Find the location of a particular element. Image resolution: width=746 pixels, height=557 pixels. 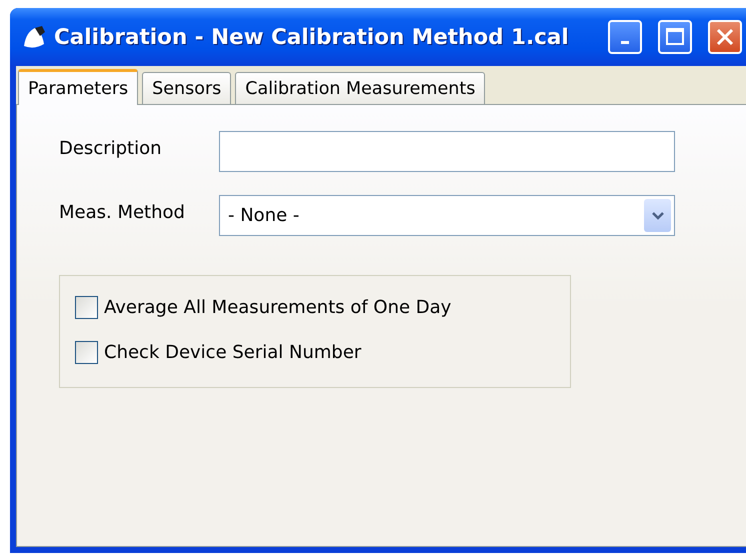

maximize-icon is located at coordinates (675, 37).